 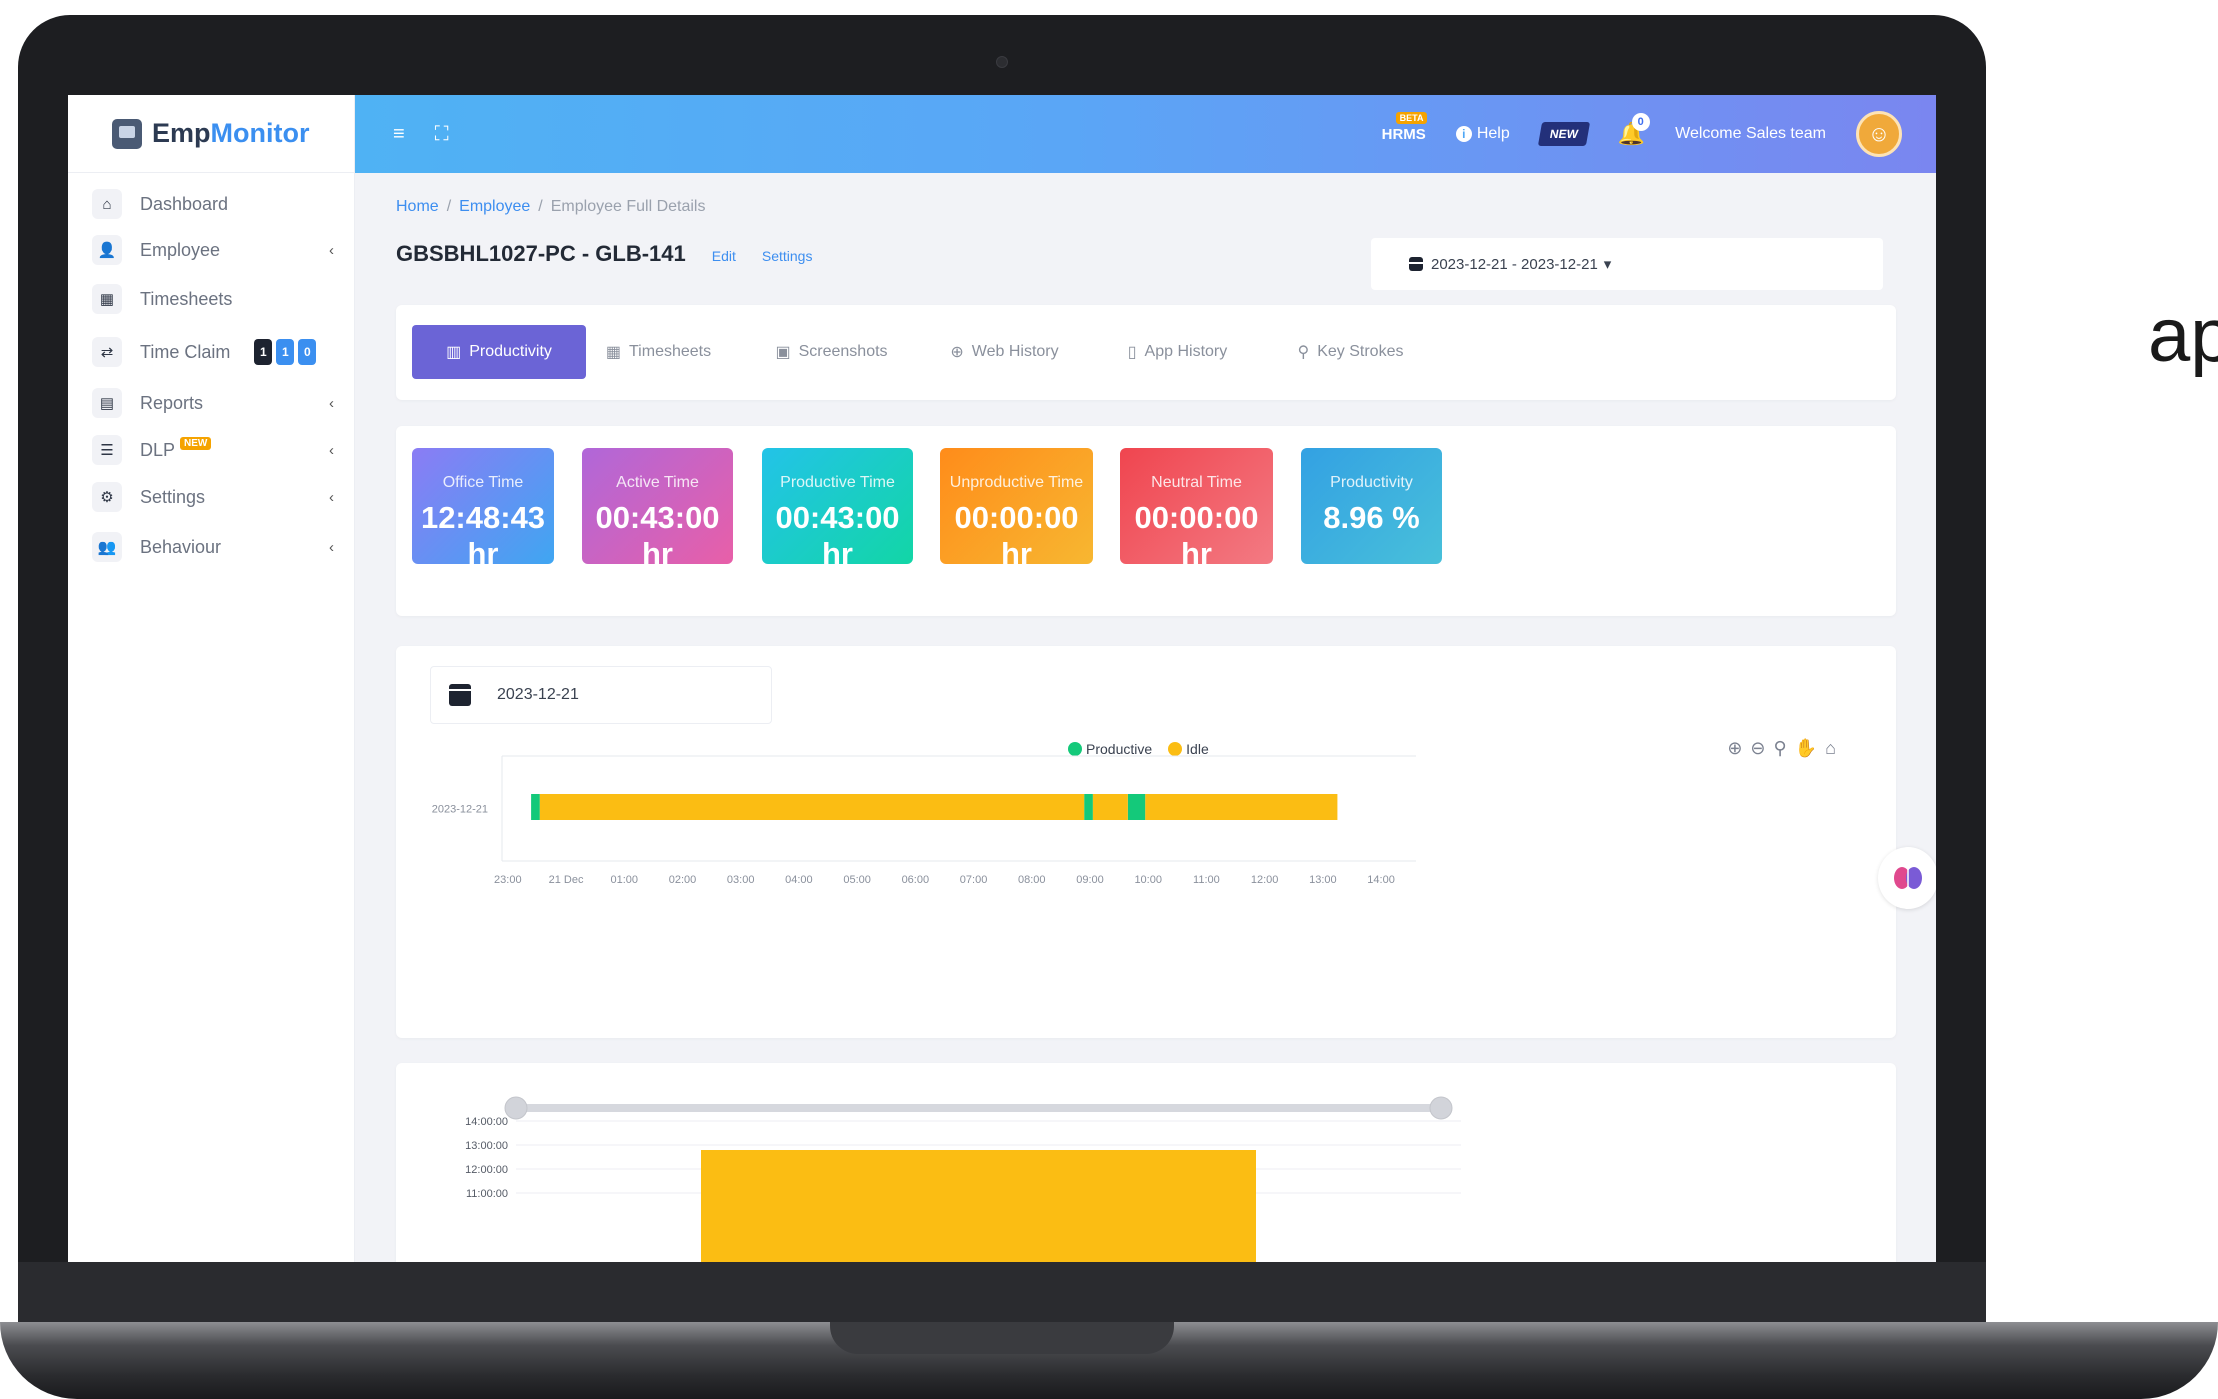 I want to click on stat-label: Office Time, so click(x=483, y=482).